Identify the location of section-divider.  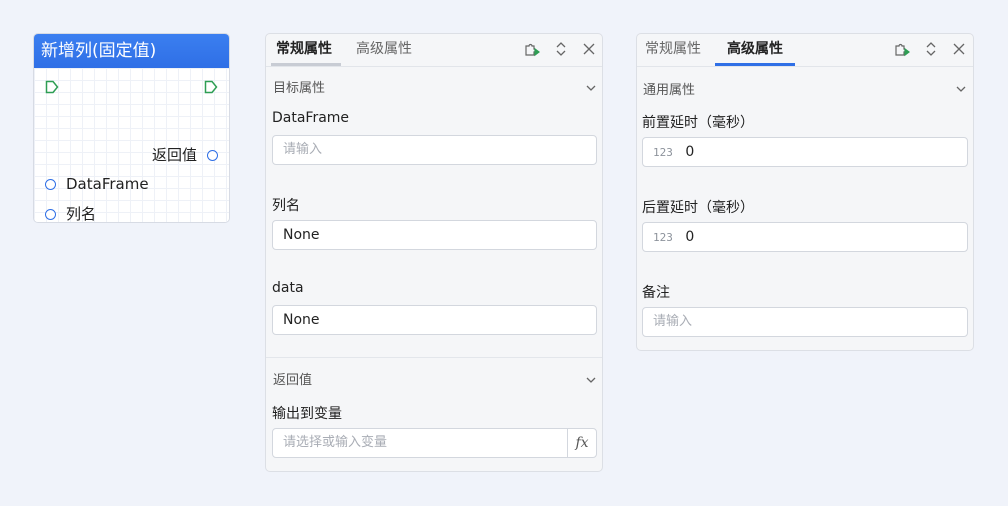
(434, 357).